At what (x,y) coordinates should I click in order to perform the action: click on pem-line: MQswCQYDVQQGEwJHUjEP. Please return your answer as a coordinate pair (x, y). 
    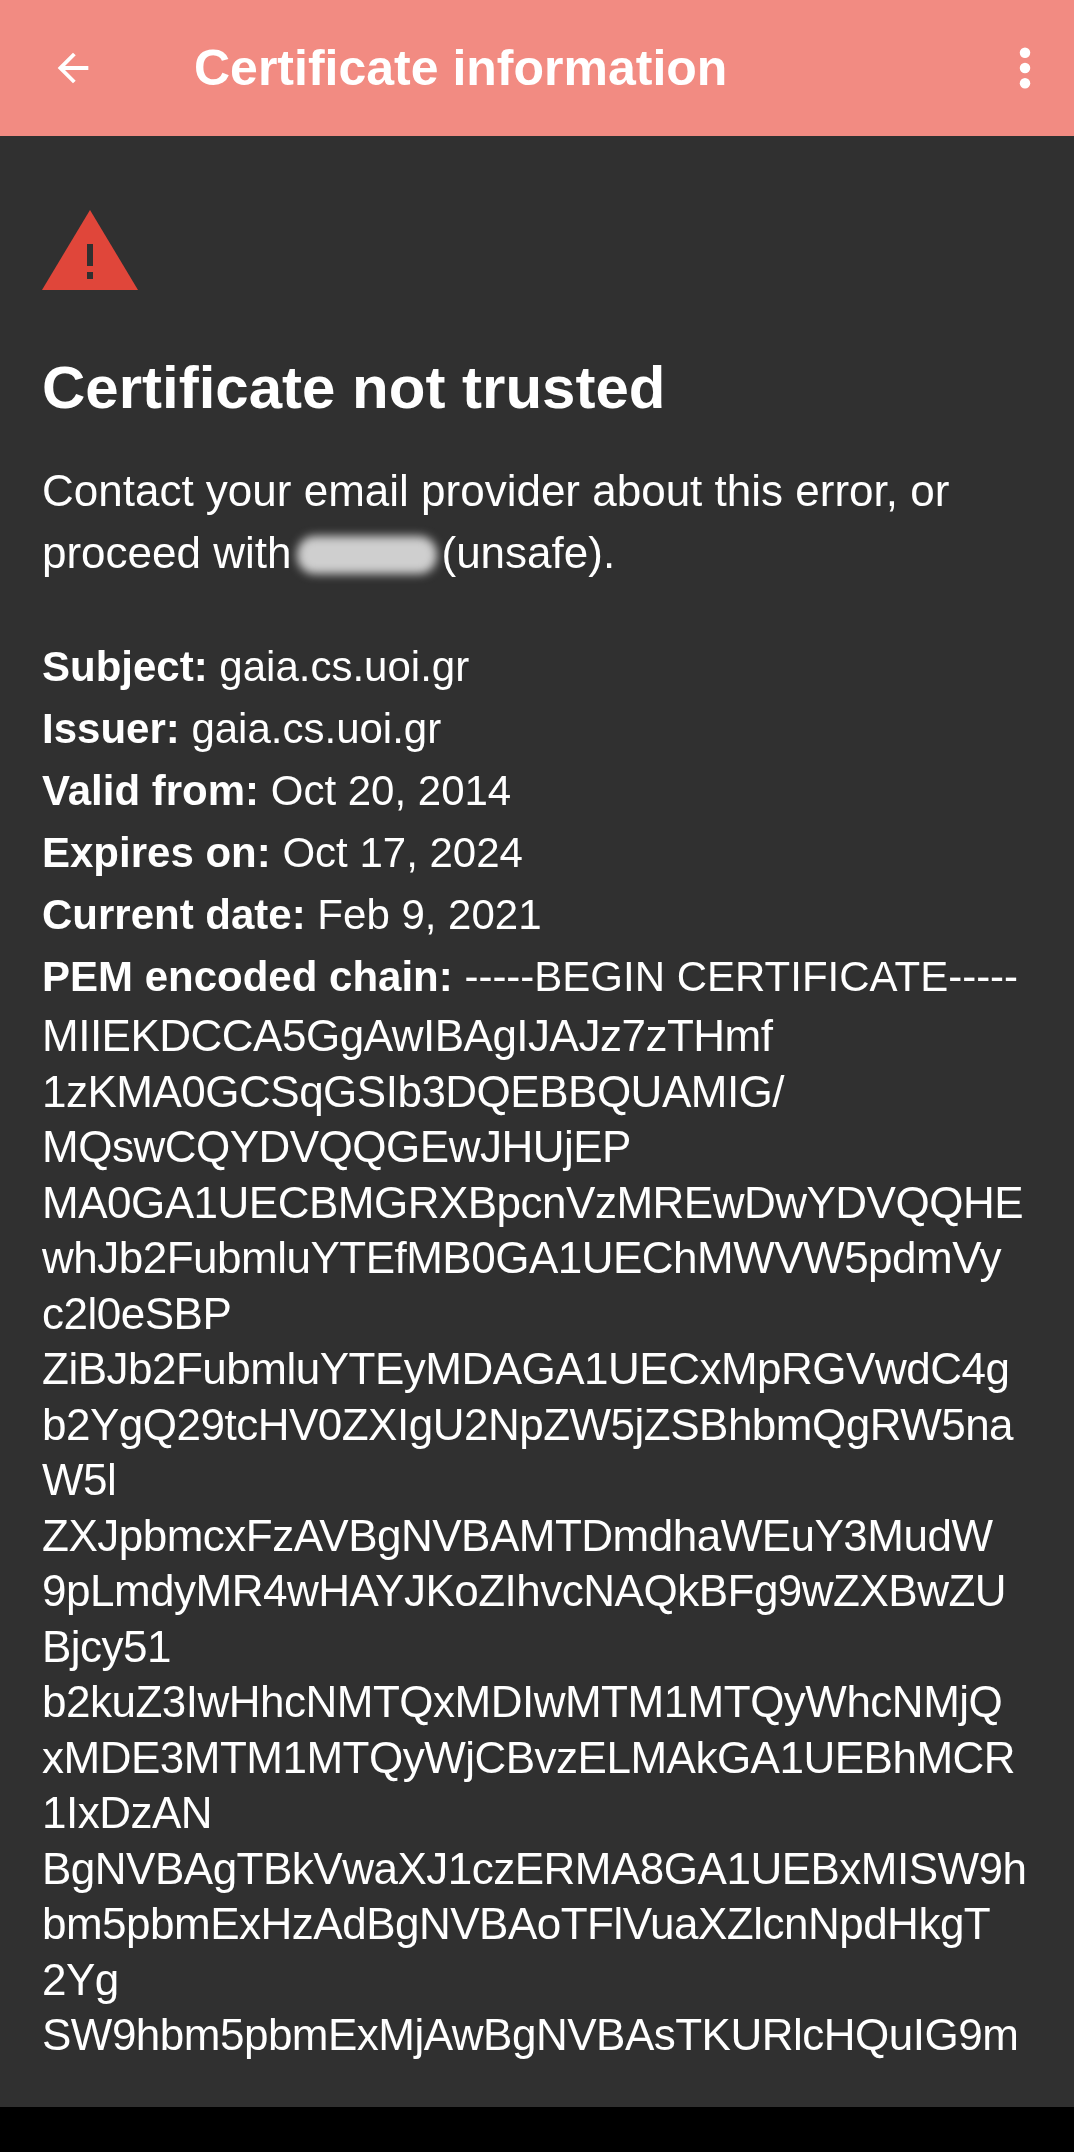
    Looking at the image, I should click on (337, 1147).